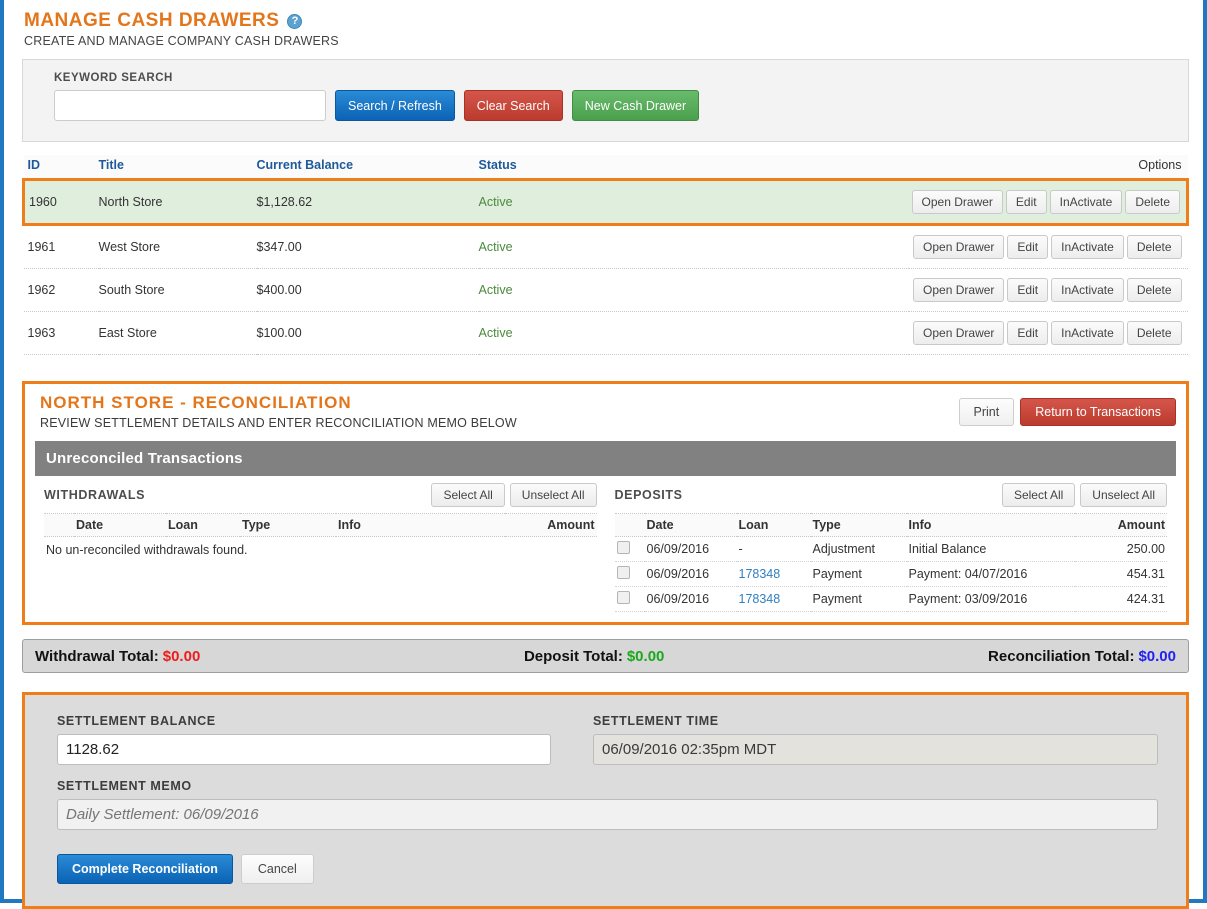 The width and height of the screenshot is (1207, 909). Describe the element at coordinates (875, 739) in the screenshot. I see `settlement-time-group: SETTLEMENT TIME` at that location.